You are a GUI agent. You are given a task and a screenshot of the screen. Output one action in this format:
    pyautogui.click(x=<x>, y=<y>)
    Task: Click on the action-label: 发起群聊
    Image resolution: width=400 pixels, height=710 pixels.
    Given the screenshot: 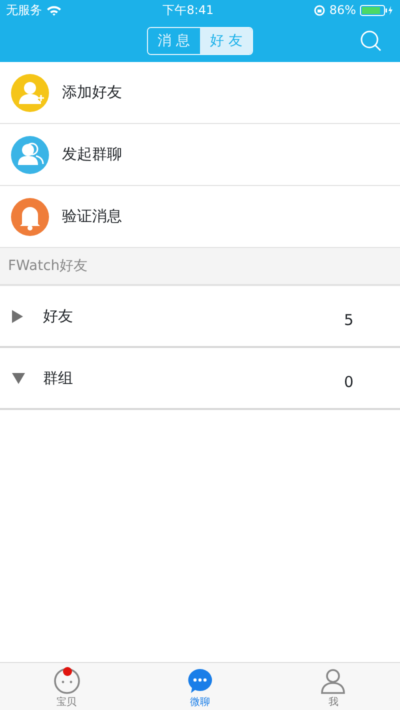 What is the action you would take?
    pyautogui.click(x=92, y=155)
    